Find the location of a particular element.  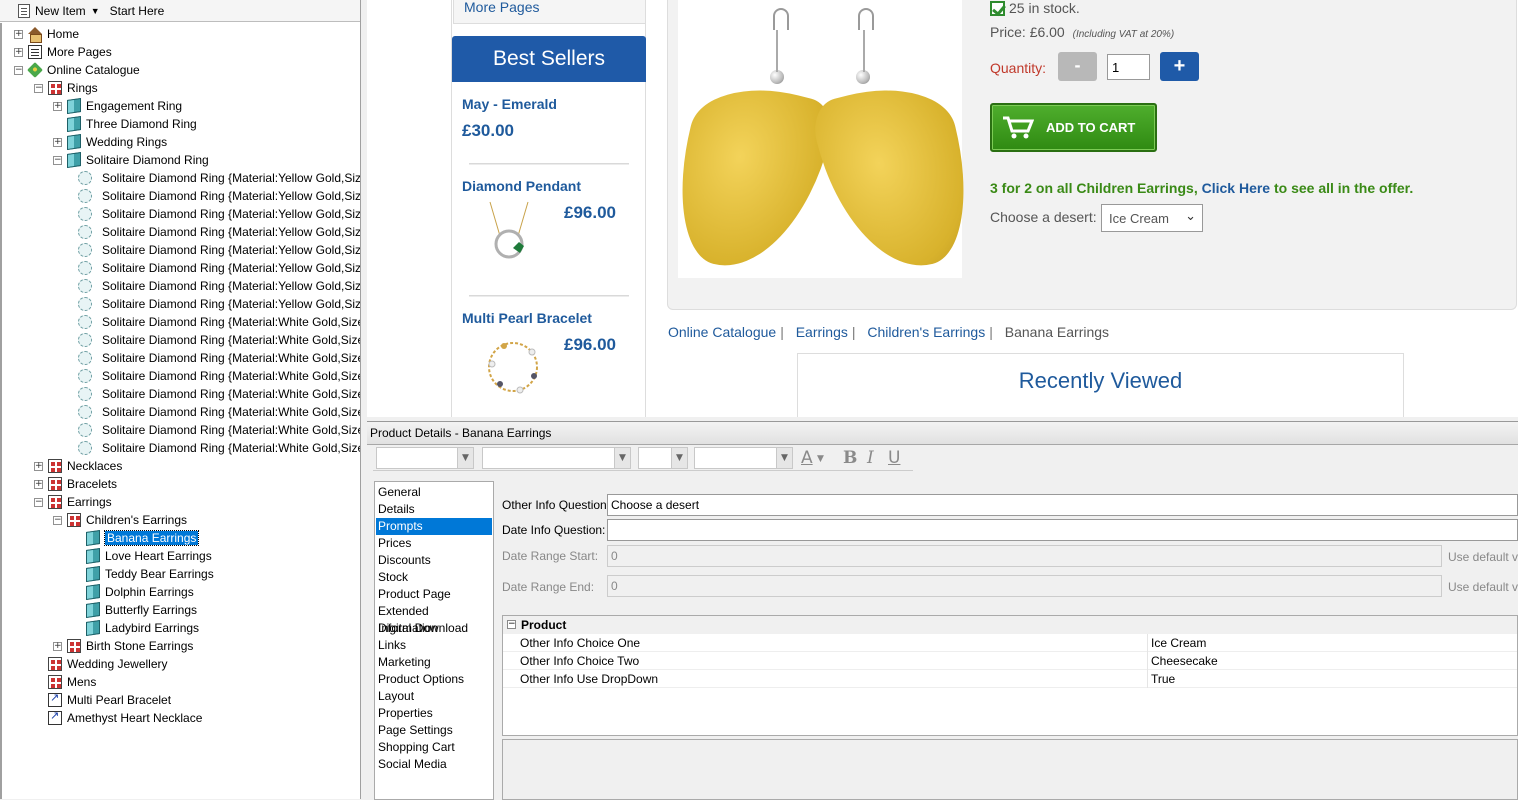

tree-node-multi-pearl-bracelet: Multi Pearl Bracelet is located at coordinates (109, 700).